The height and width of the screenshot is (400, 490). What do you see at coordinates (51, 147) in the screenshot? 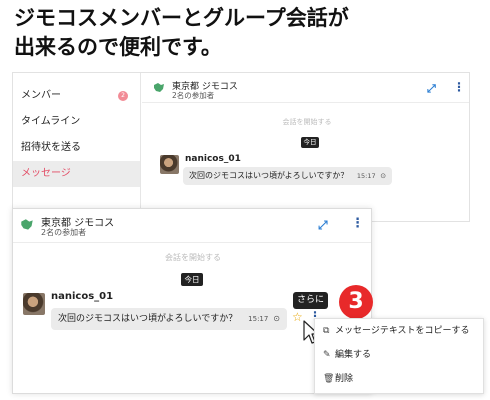
I see `sidebar-item-label: 招待状を送る` at bounding box center [51, 147].